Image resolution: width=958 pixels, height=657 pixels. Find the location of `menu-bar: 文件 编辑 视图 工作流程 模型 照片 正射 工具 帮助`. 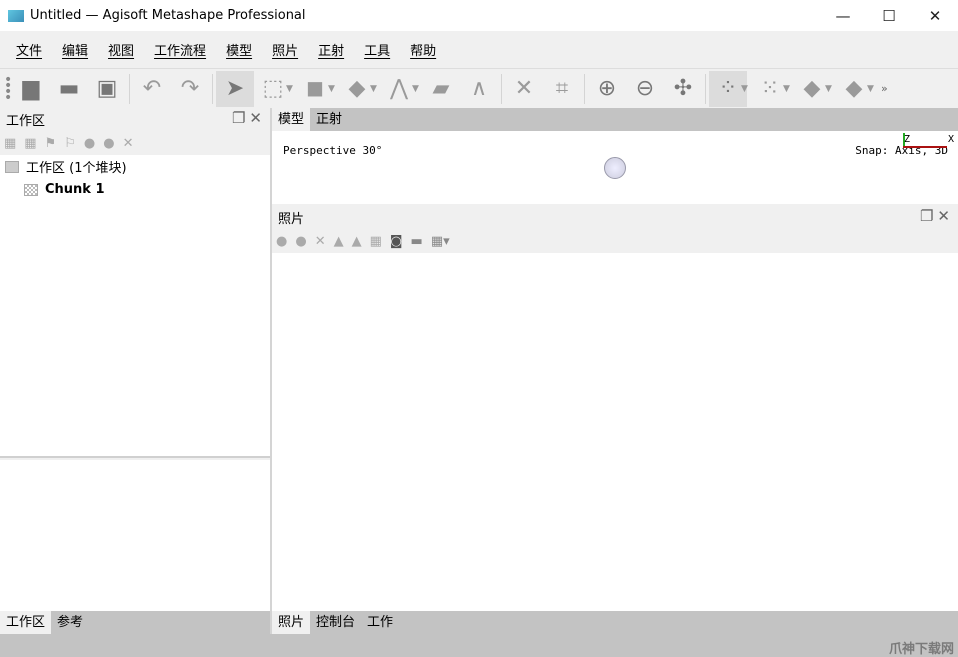

menu-bar: 文件 编辑 视图 工作流程 模型 照片 正射 工具 帮助 is located at coordinates (479, 49).